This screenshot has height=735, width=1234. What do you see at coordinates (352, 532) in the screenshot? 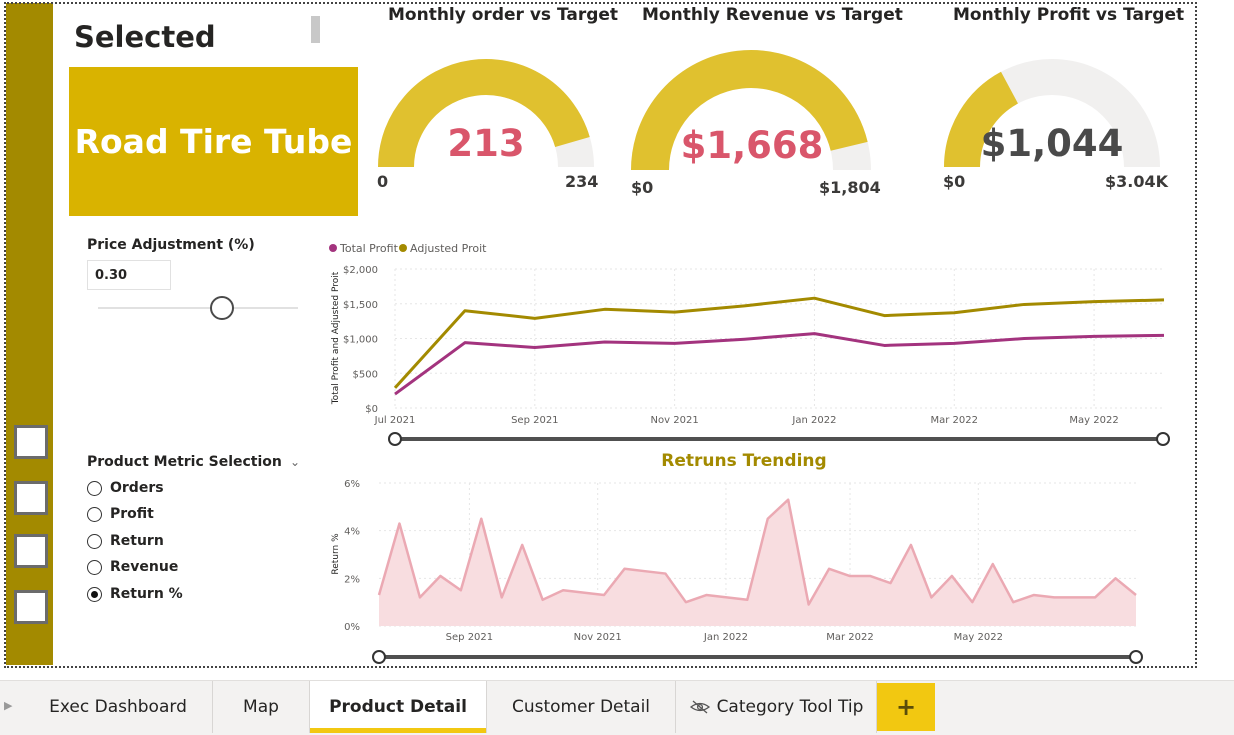
I see `y-tick-label: 4%` at bounding box center [352, 532].